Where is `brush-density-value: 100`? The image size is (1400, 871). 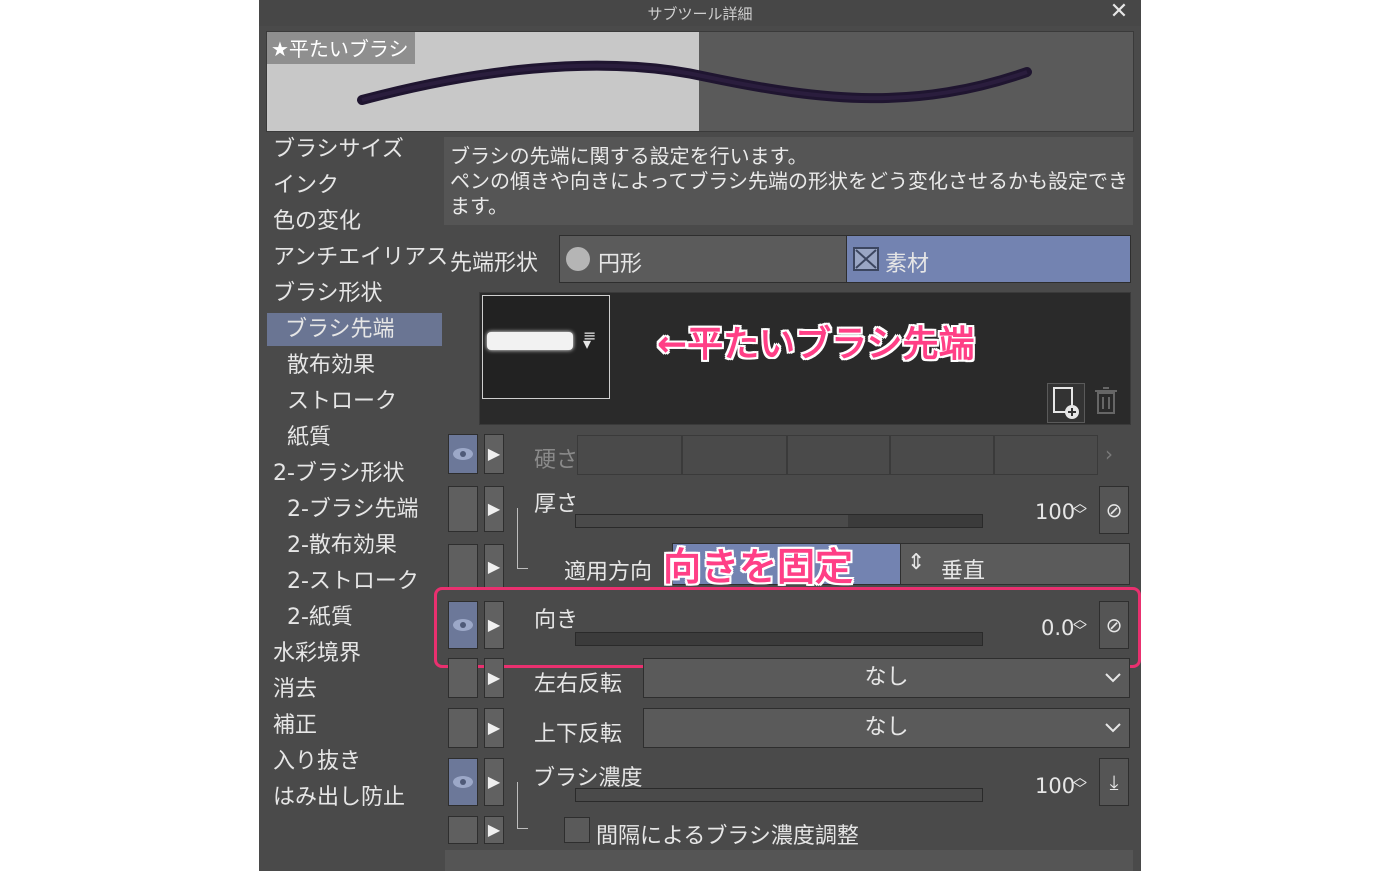 brush-density-value: 100 is located at coordinates (1055, 786).